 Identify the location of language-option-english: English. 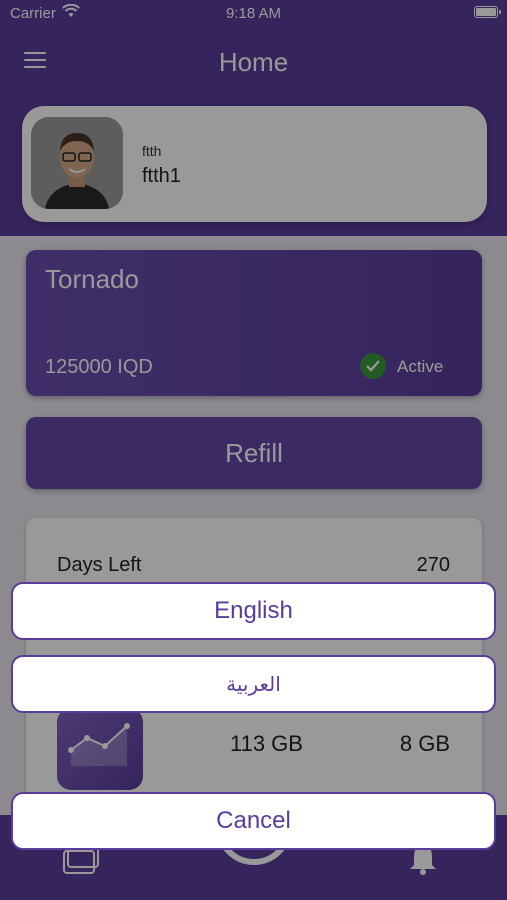
(253, 611).